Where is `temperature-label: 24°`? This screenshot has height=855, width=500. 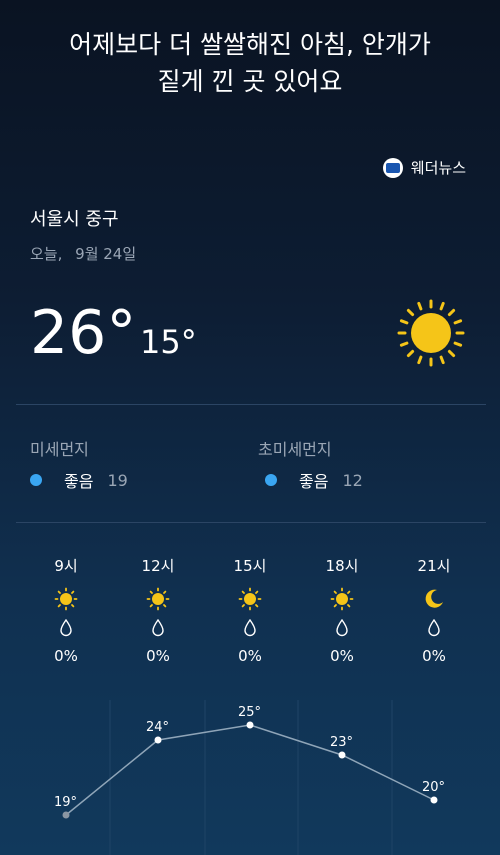
temperature-label: 24° is located at coordinates (157, 727).